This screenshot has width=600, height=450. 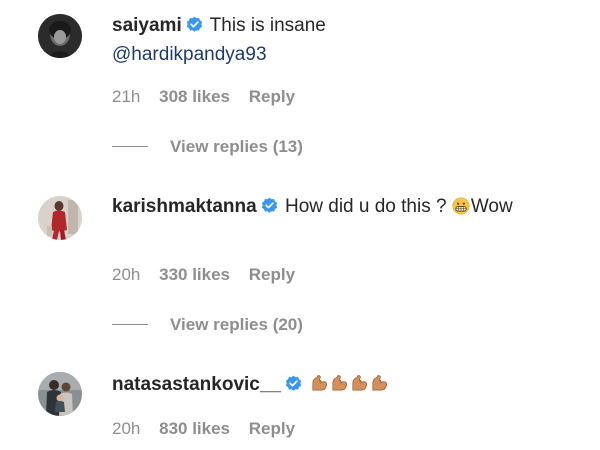 I want to click on flexed-biceps-emoji-group, so click(x=349, y=384).